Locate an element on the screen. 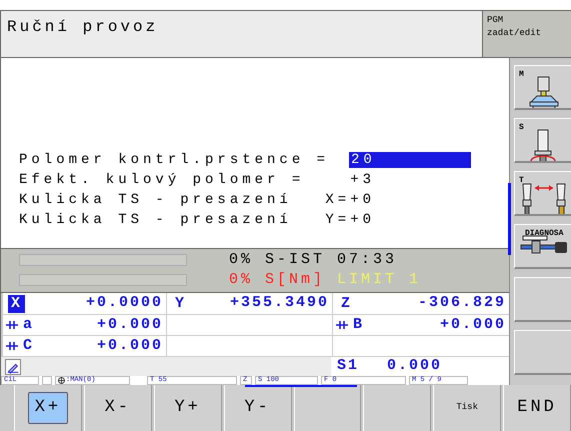 The image size is (571, 431). axis-label: X is located at coordinates (17, 303).